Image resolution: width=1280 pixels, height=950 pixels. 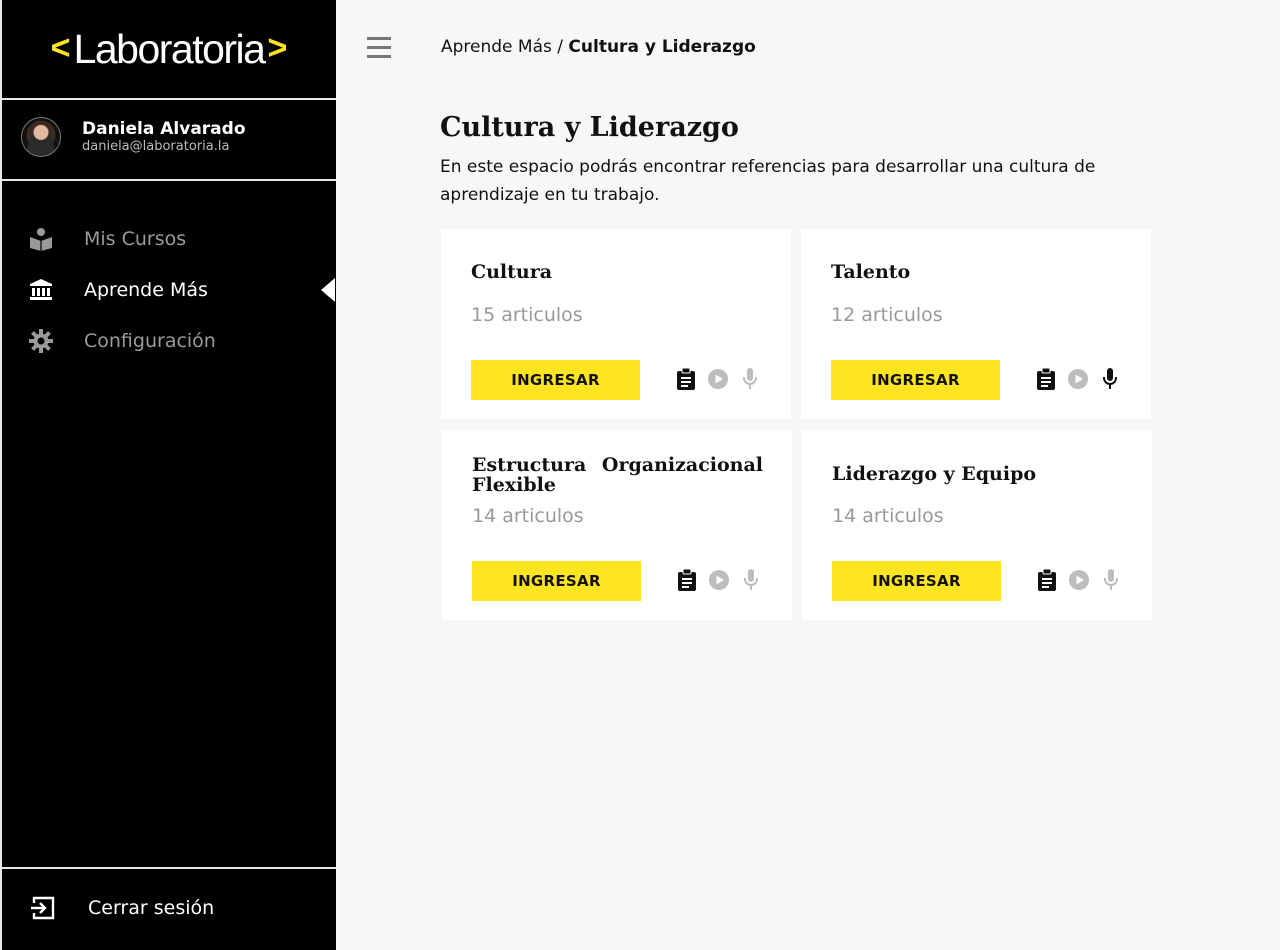 I want to click on logo-right-chevron: >, so click(x=277, y=48).